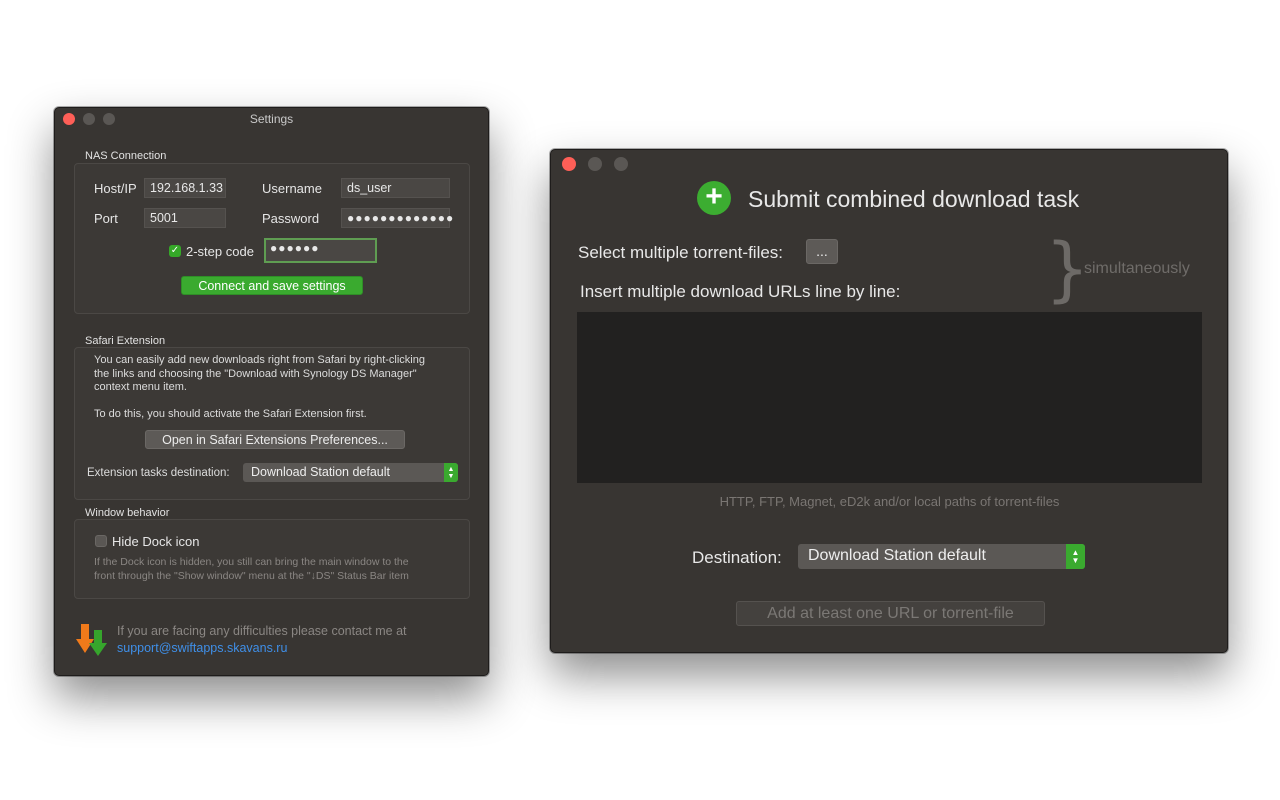  I want to click on extension-destination-select: Download Station default ▲ ▼, so click(350, 472).